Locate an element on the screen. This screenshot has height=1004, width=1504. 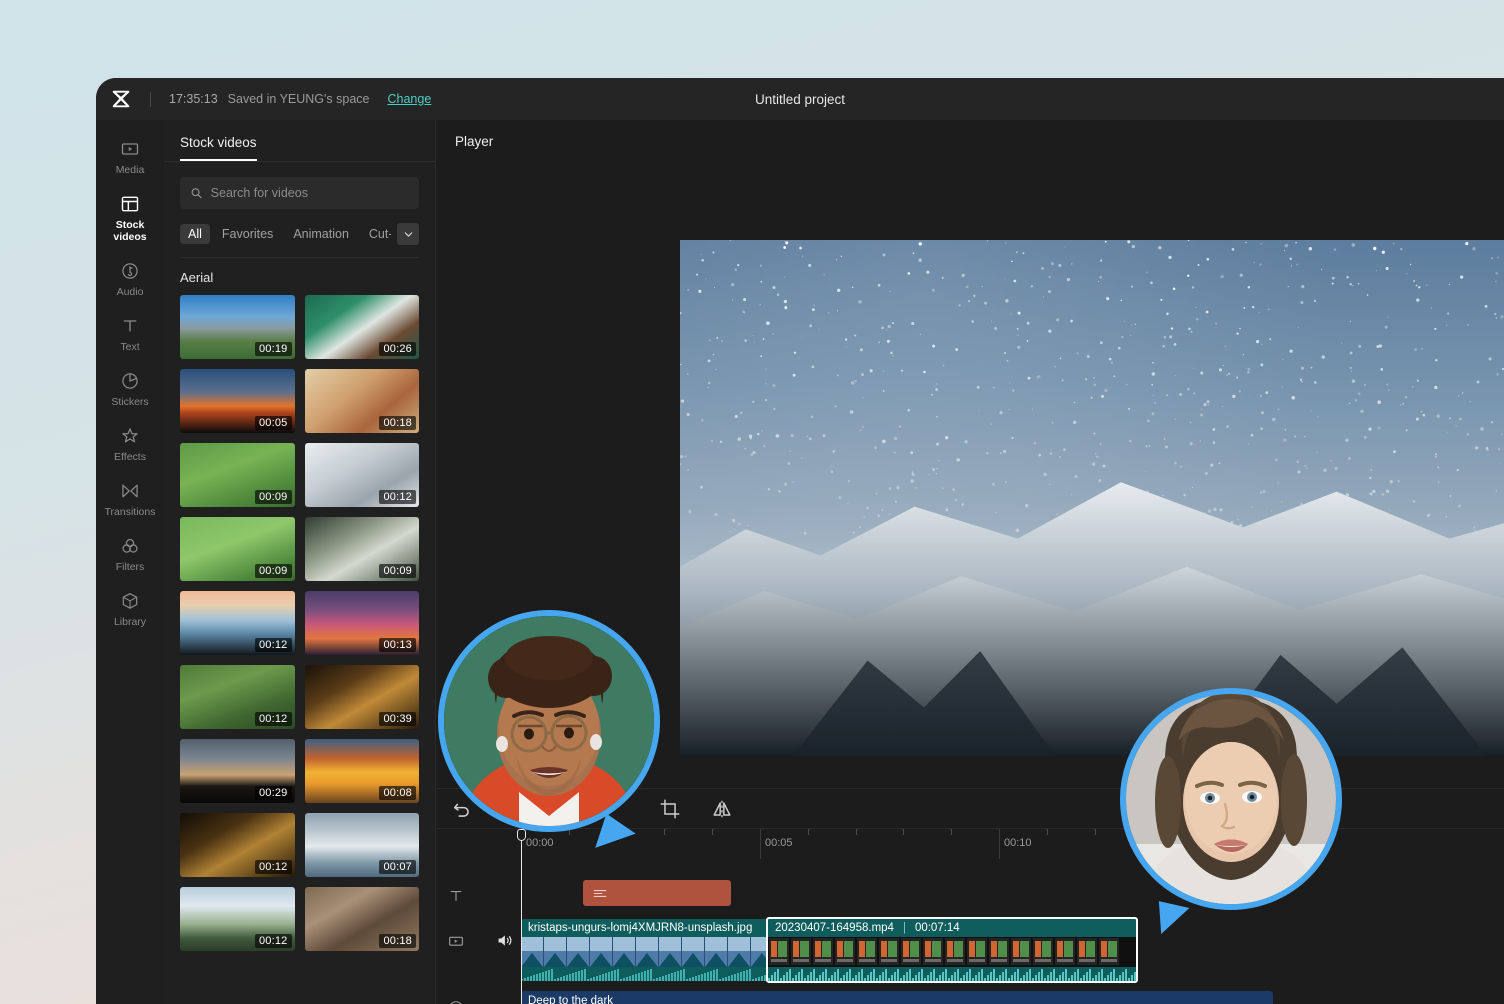
timeline-video-clip-2-selected: 20230407-164958.mp4 | 00:07:14 is located at coordinates (952, 950).